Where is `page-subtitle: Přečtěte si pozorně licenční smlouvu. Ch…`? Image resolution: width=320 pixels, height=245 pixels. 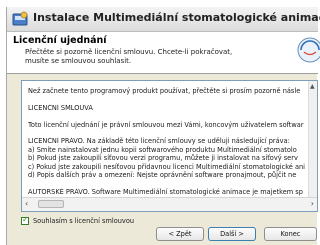 page-subtitle: Přečtěte si pozorně licenční smlouvu. Ch… is located at coordinates (160, 57).